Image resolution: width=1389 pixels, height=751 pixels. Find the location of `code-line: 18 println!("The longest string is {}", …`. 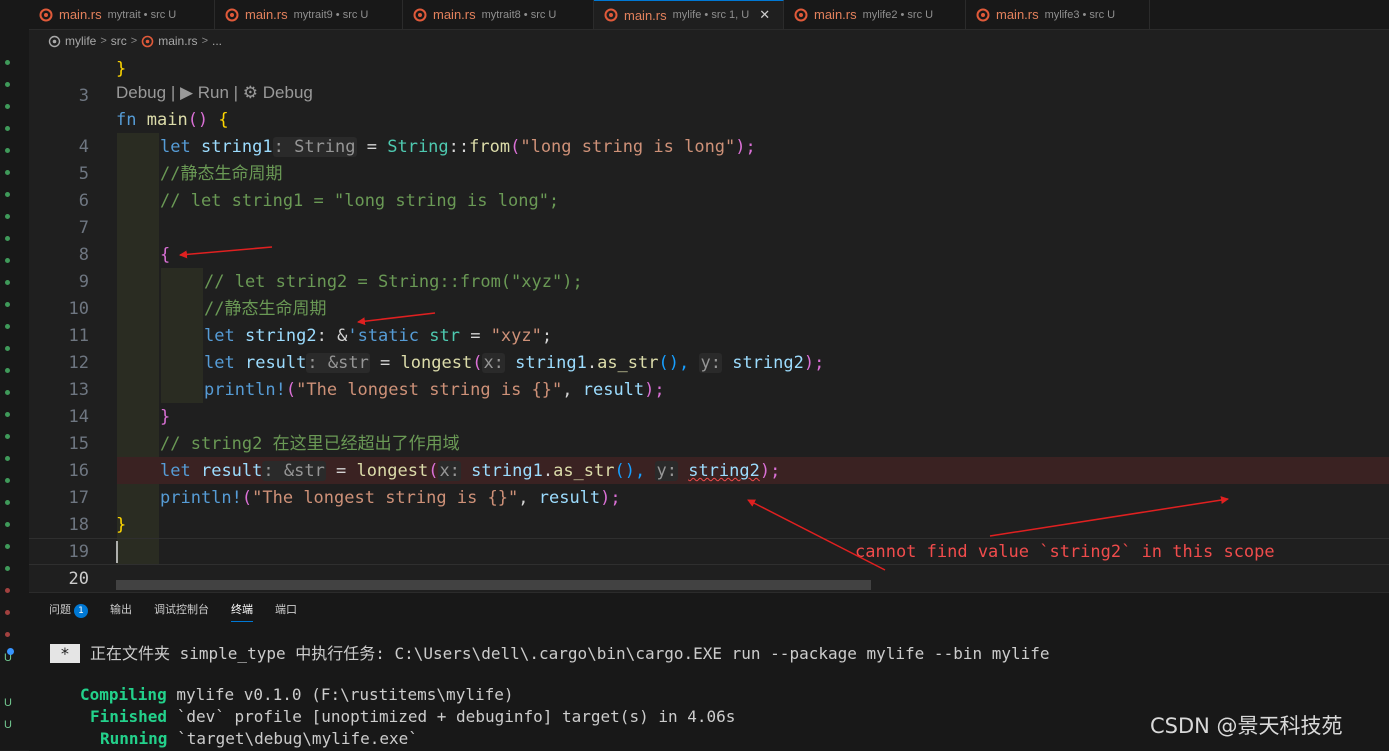

code-line: 18 println!("The longest string is {}", … is located at coordinates (709, 510).